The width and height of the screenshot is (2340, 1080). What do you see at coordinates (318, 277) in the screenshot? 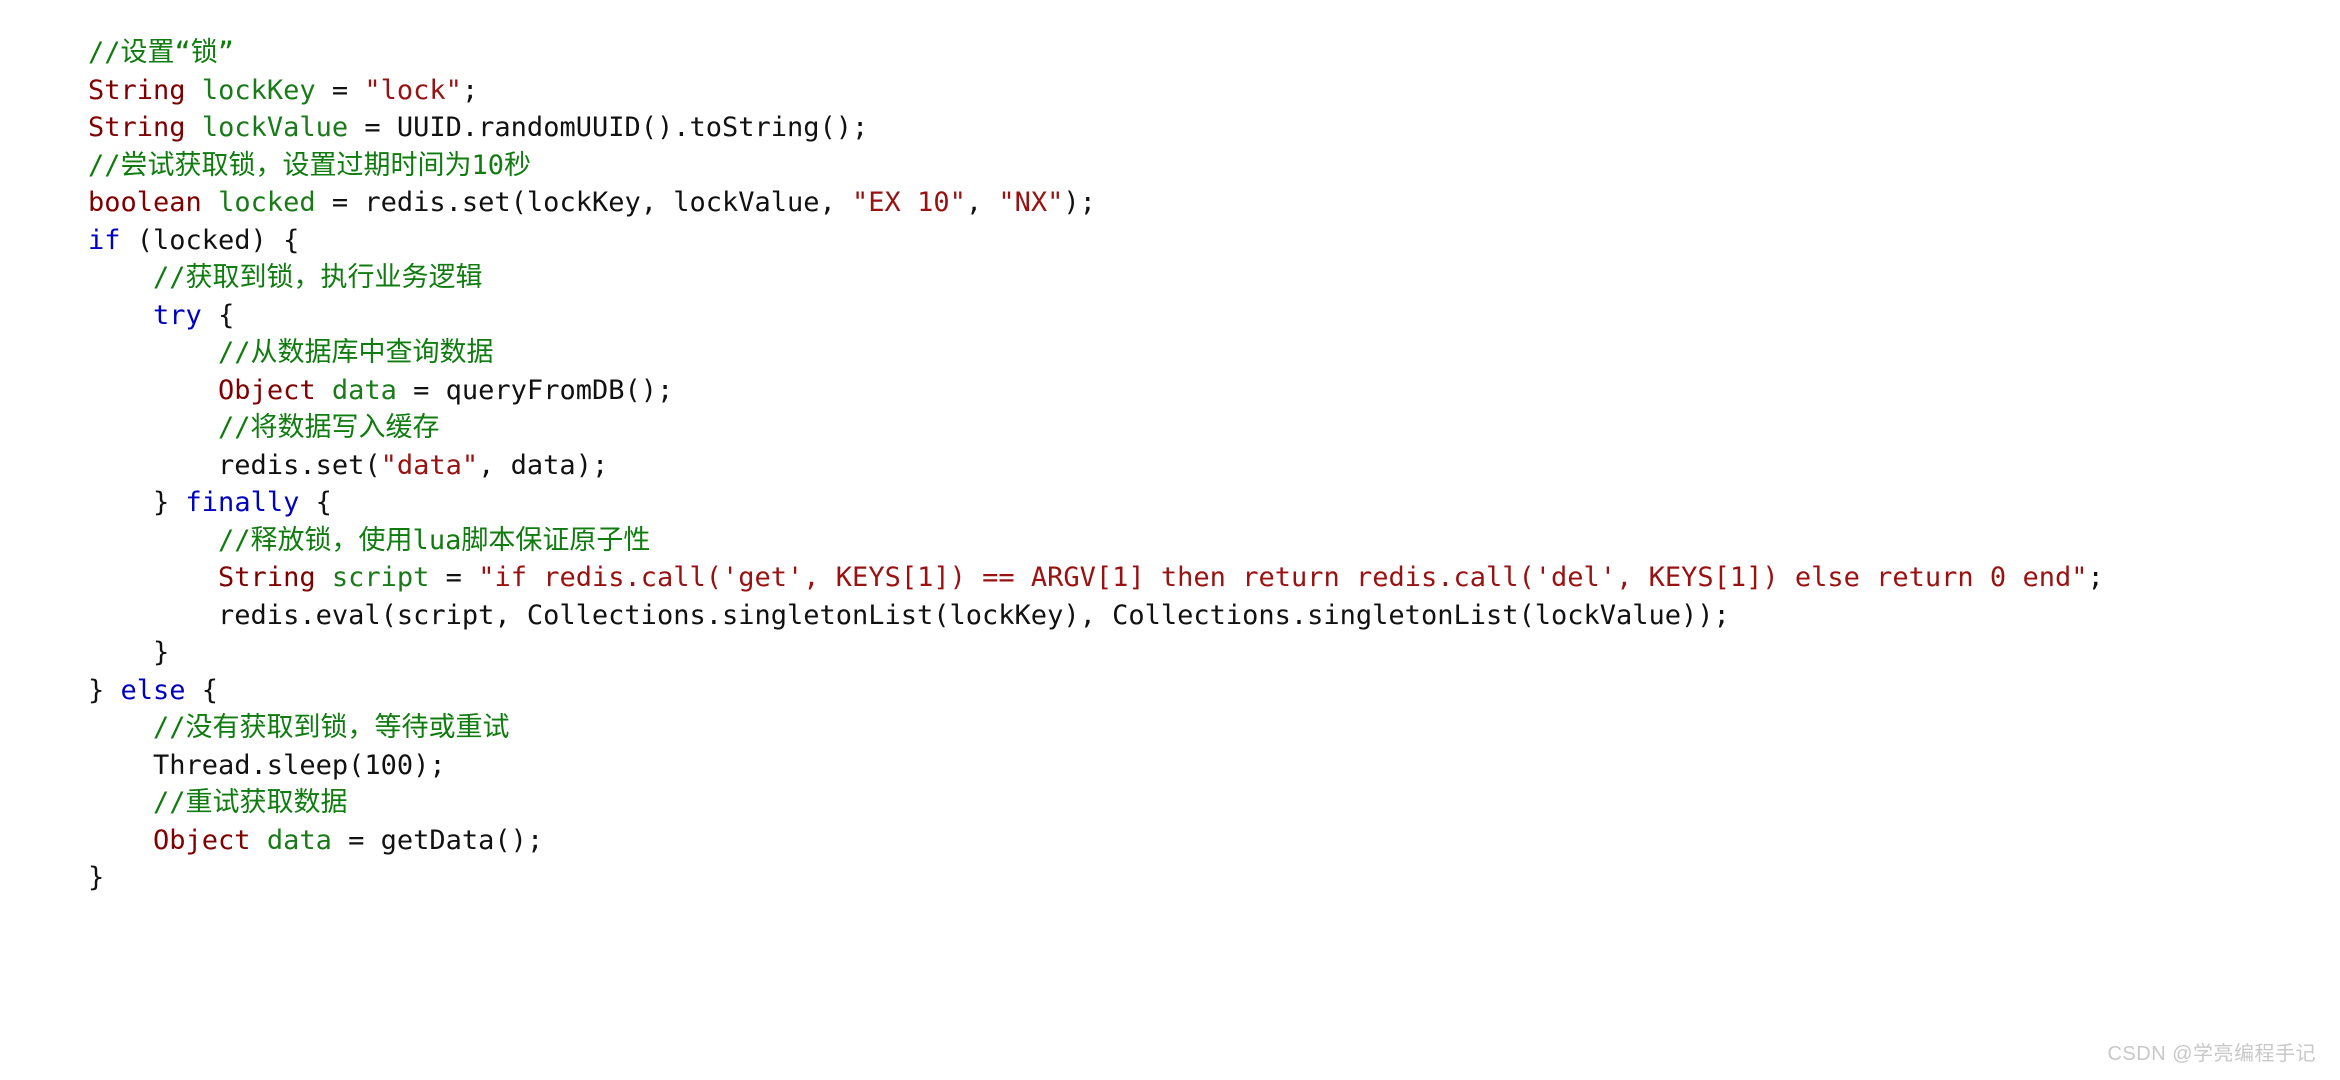
I see `code-token-cmt: //获取到锁，执行业务逻辑` at bounding box center [318, 277].